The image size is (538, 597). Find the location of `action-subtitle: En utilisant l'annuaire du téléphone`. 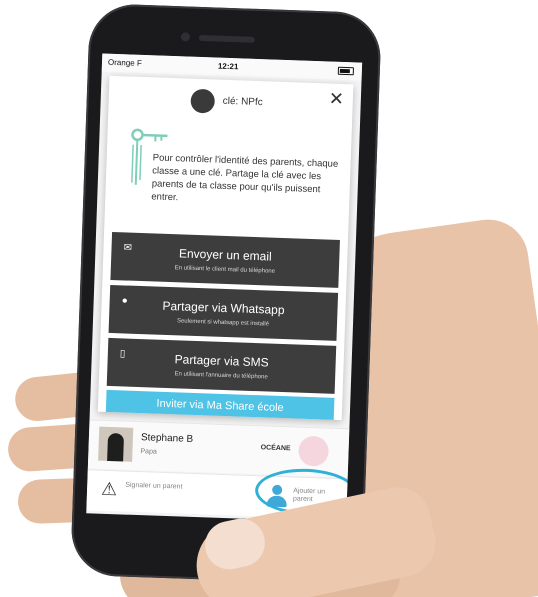

action-subtitle: En utilisant l'annuaire du téléphone is located at coordinates (221, 376).